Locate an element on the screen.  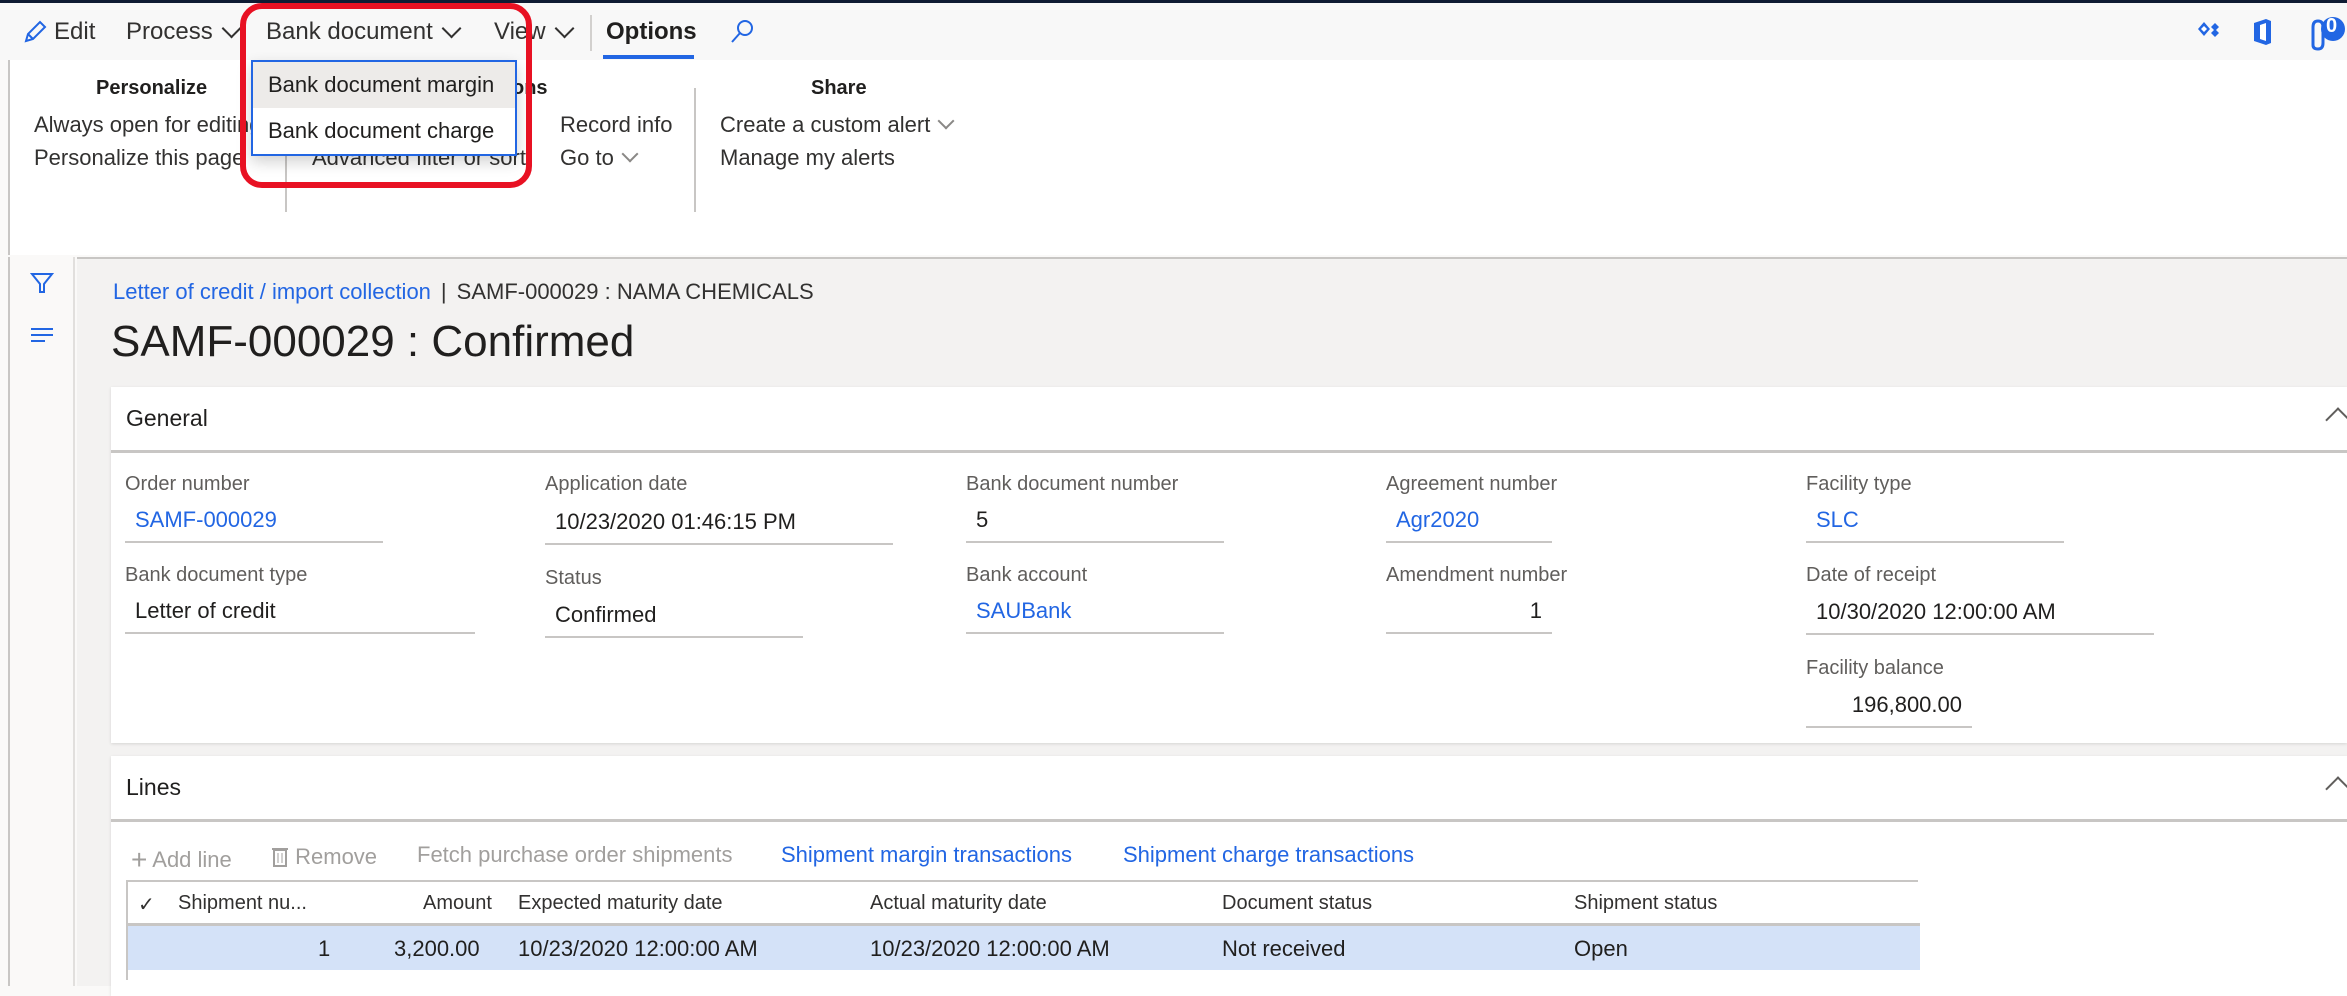
create-custom-alert-menu: Create a custom alert is located at coordinates (837, 125).